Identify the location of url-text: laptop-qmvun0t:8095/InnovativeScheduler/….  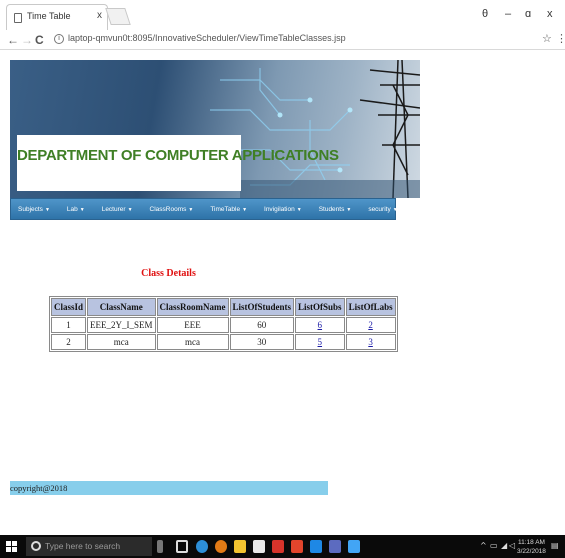
(207, 38).